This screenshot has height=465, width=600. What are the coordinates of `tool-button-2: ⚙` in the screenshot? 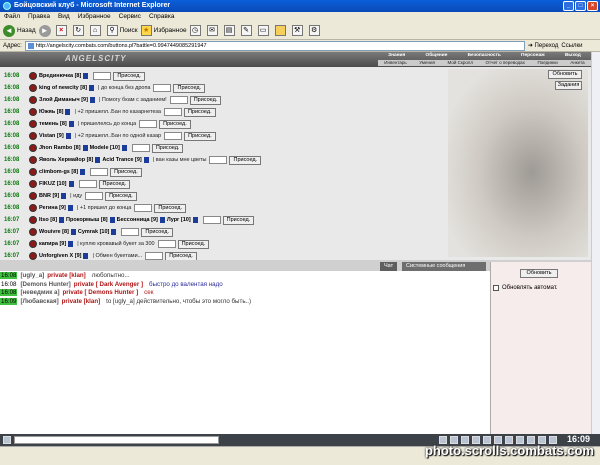 It's located at (315, 31).